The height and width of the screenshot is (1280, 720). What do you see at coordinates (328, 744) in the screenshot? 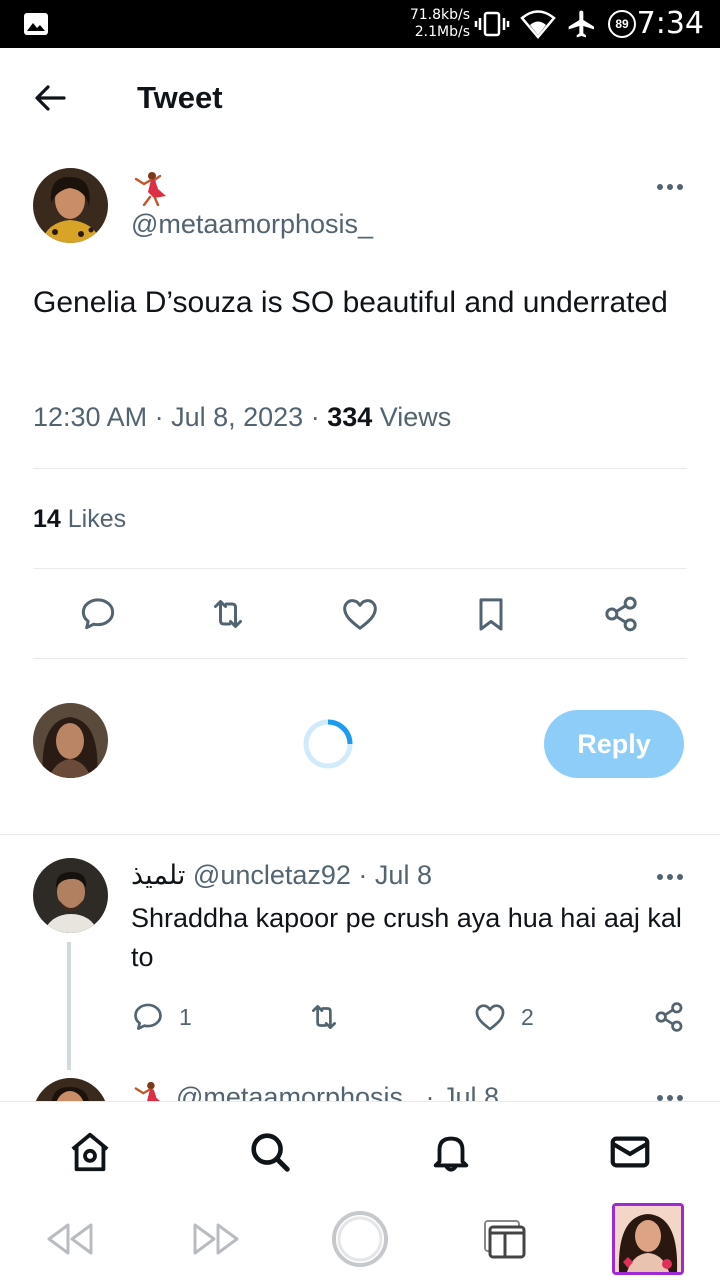
I see `loading-spinner-icon` at bounding box center [328, 744].